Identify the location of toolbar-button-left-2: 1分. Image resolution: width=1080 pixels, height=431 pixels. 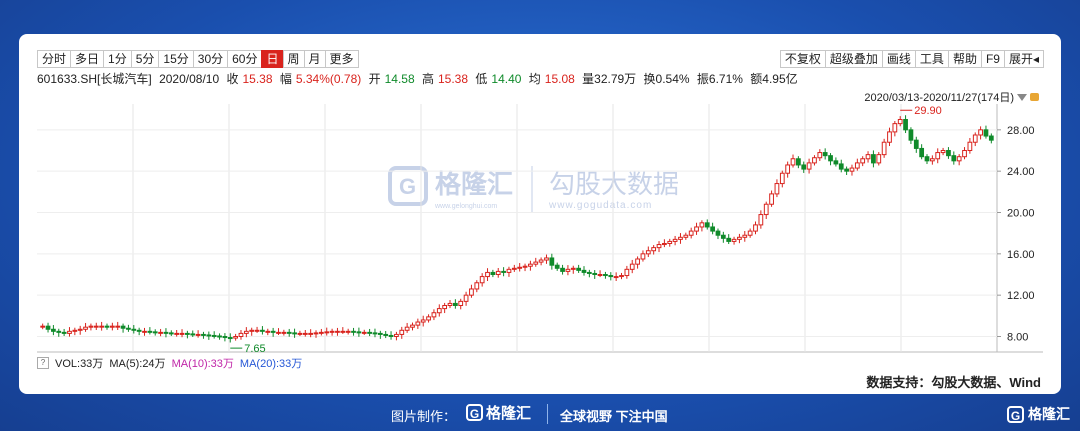
(117, 59).